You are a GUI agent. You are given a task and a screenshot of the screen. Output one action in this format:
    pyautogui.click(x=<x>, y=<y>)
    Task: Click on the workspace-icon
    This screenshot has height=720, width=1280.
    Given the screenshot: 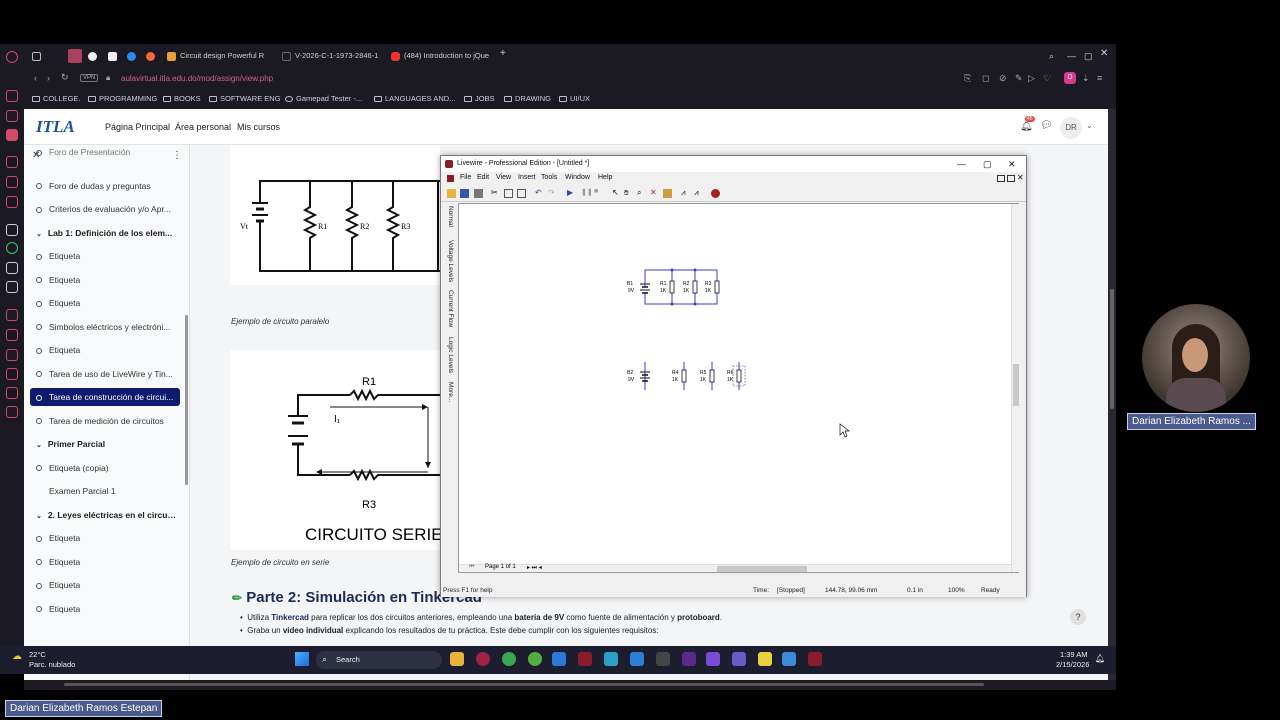 What is the action you would take?
    pyautogui.click(x=12, y=135)
    